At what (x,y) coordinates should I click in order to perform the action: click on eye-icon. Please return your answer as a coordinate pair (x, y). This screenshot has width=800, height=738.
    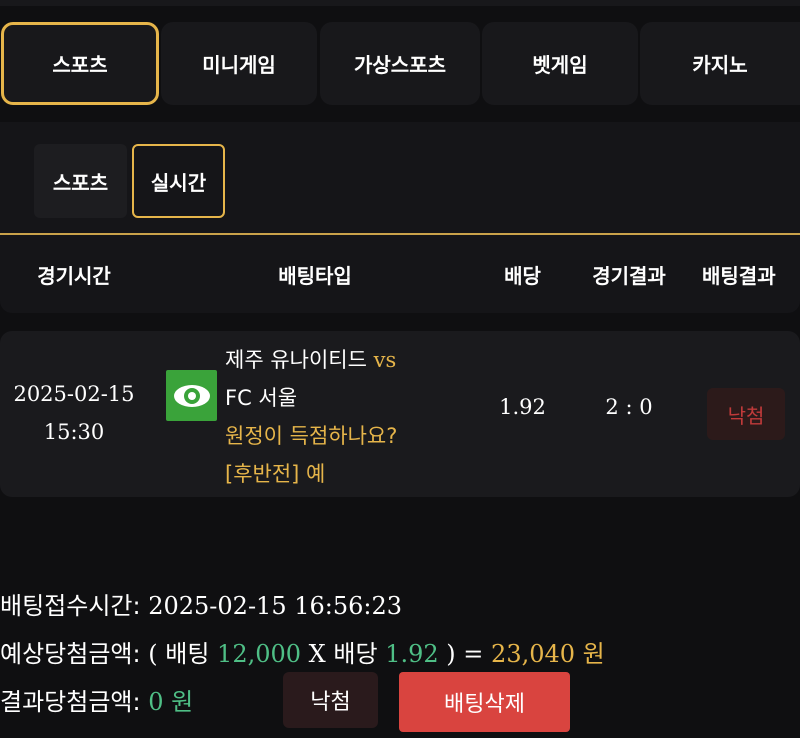
    Looking at the image, I should click on (191, 395).